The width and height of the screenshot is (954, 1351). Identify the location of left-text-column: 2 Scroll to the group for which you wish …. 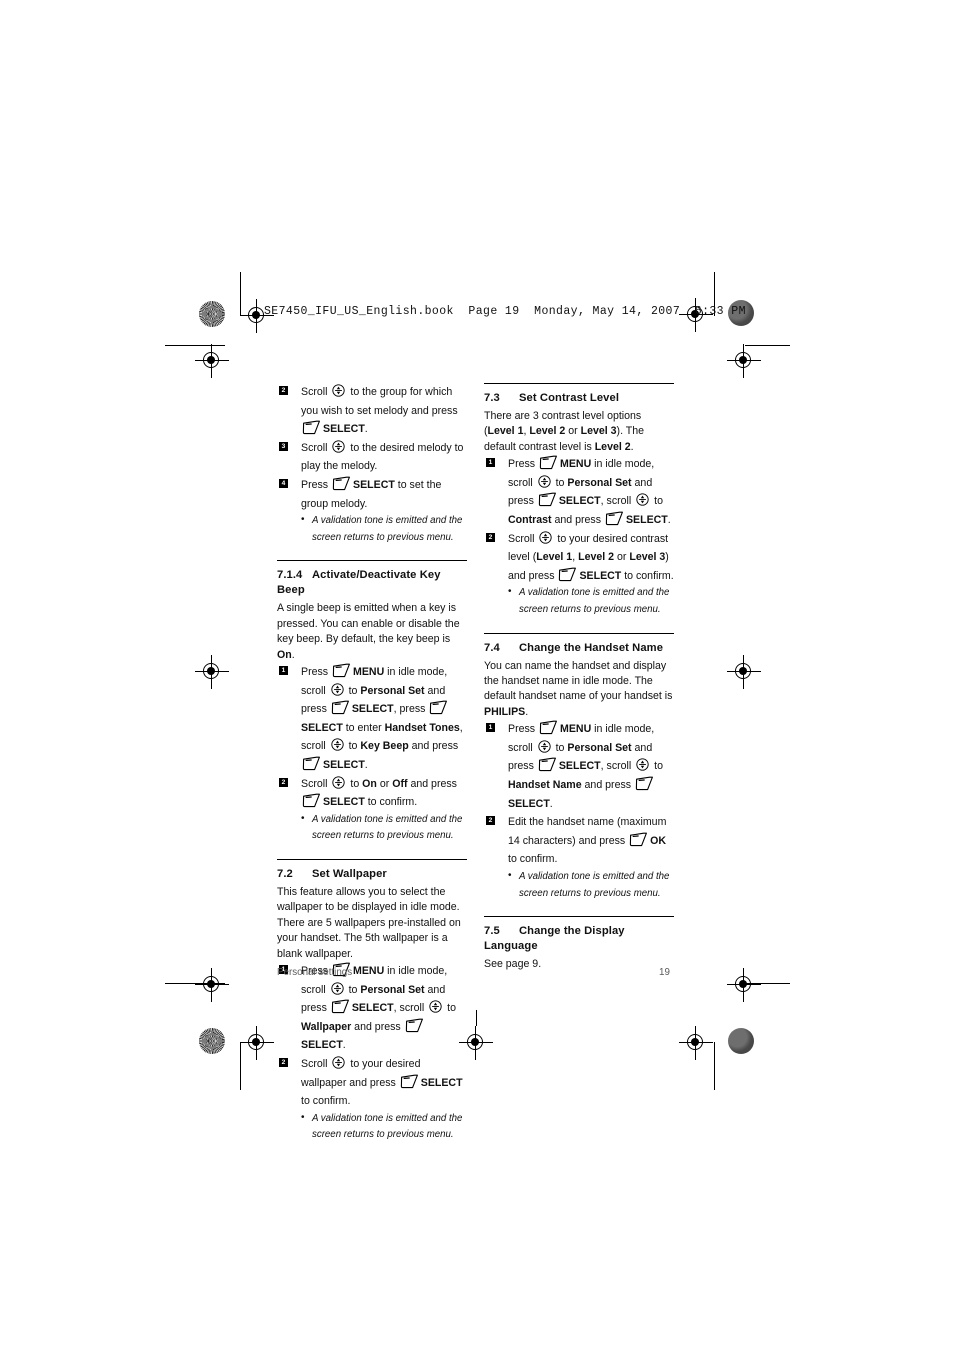
(372, 763).